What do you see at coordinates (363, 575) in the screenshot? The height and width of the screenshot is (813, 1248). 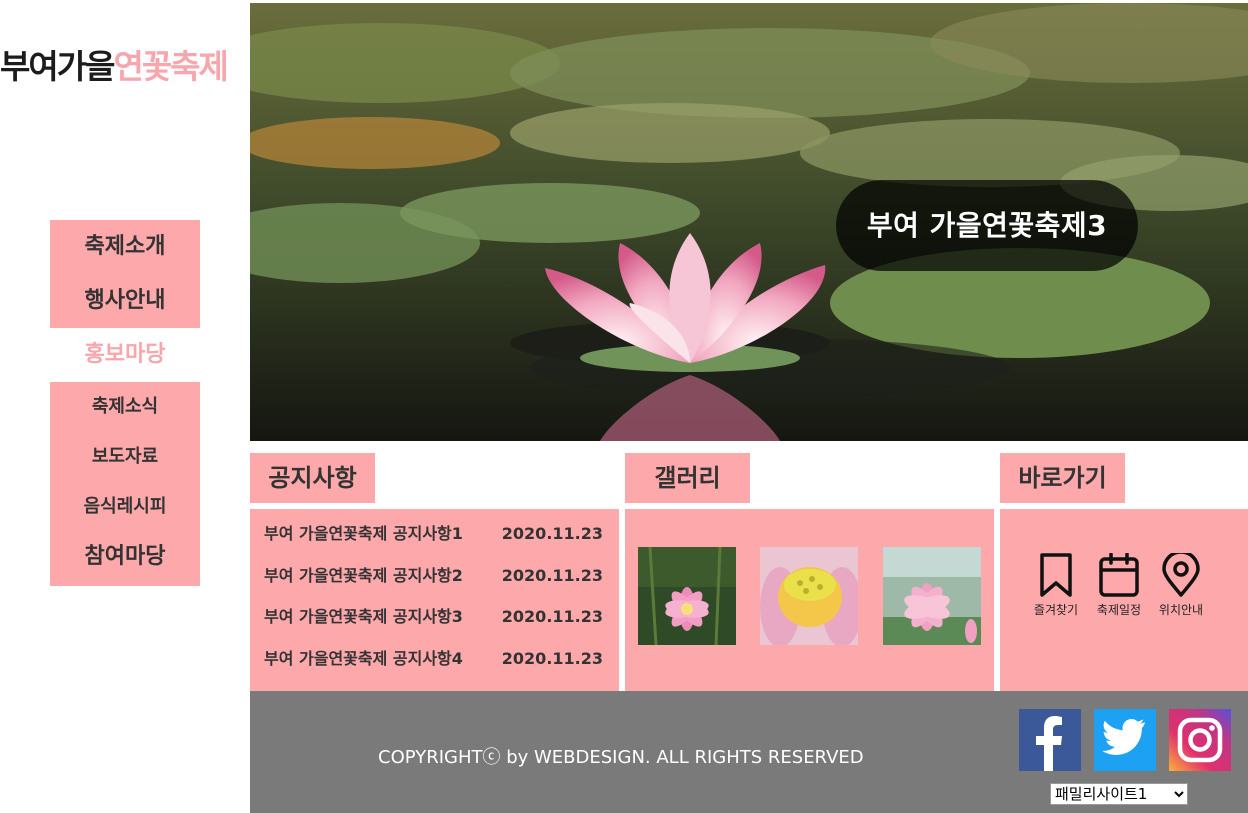 I see `notice-title: 부여 가을연꽃축제 공지사항2` at bounding box center [363, 575].